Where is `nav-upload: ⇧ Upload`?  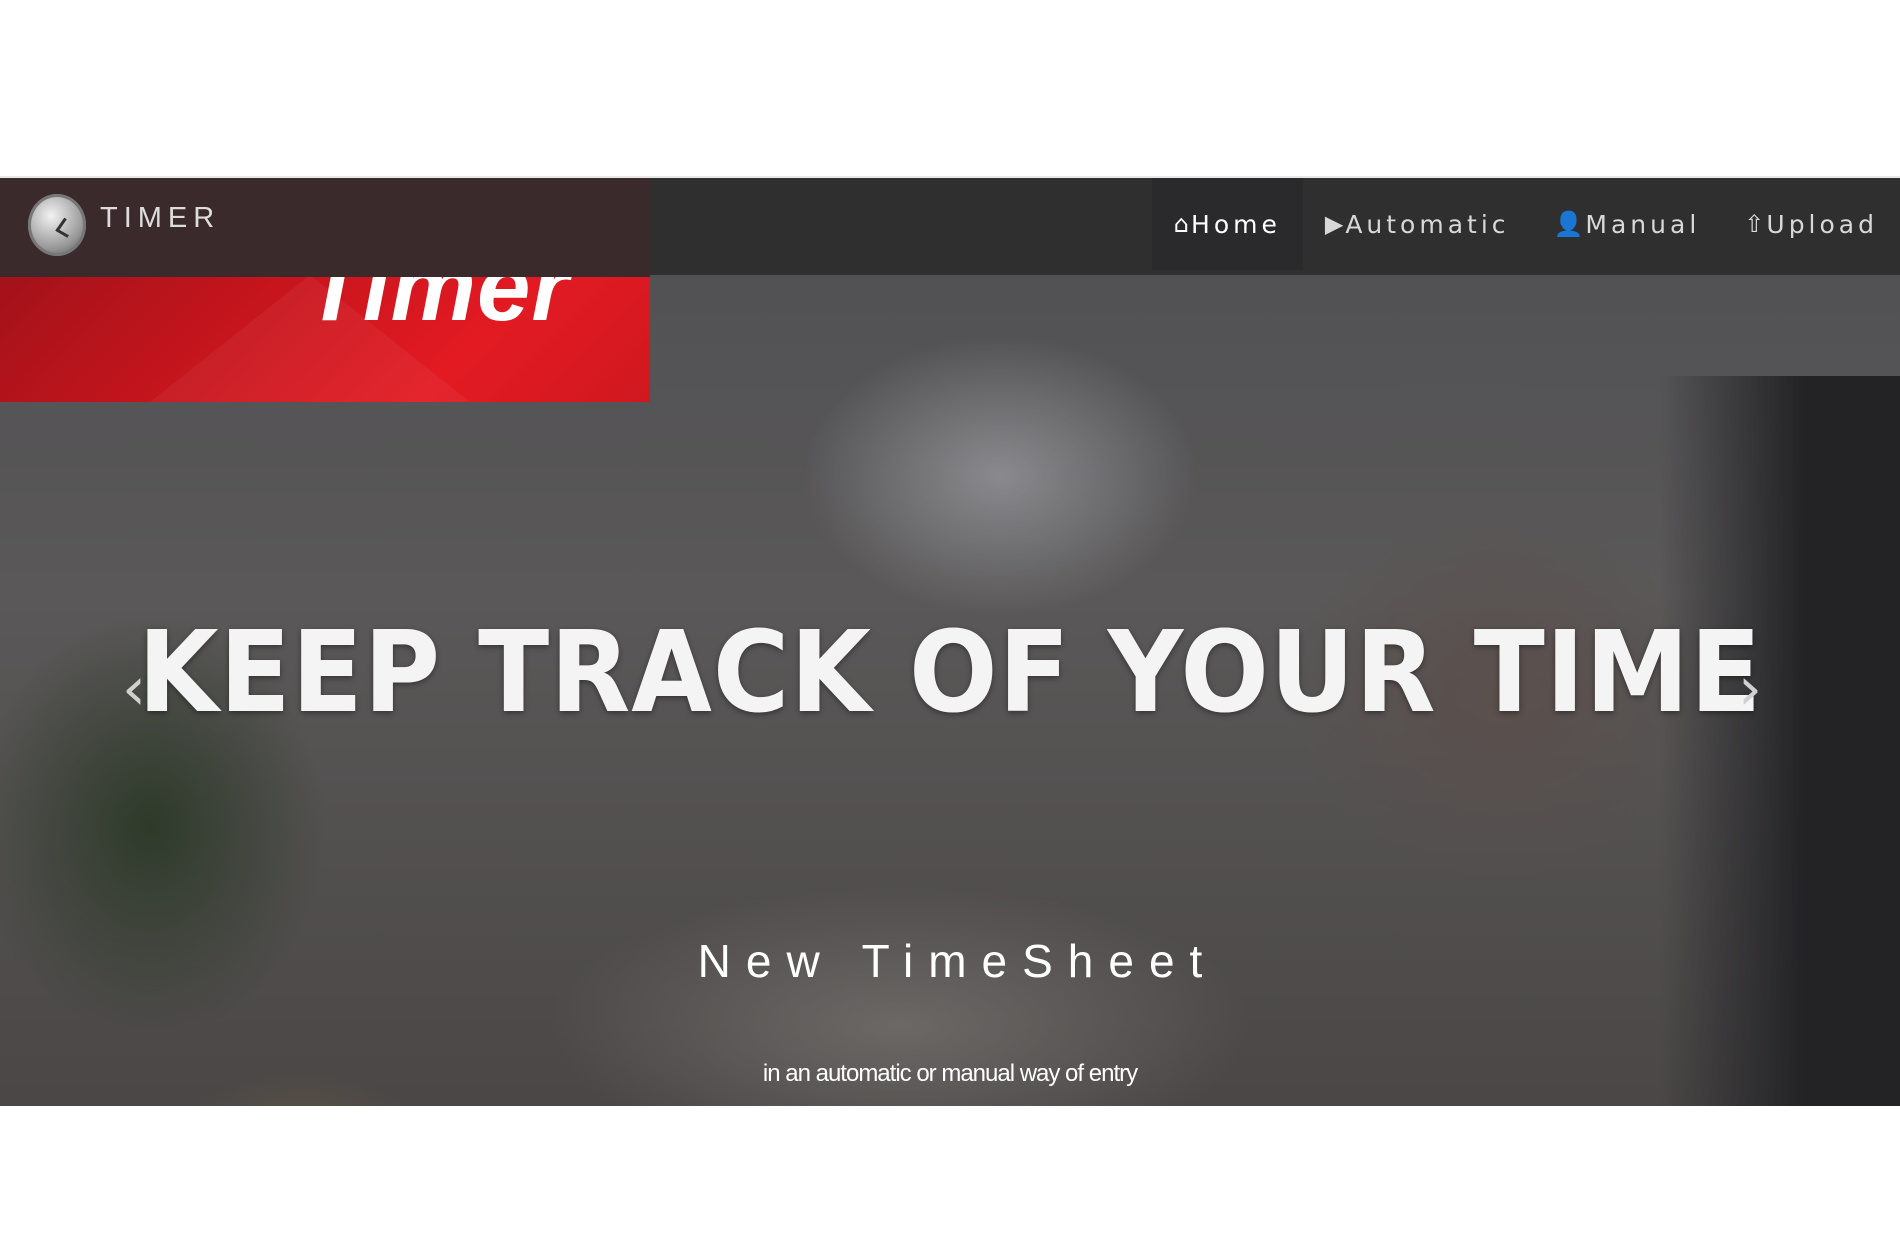 nav-upload: ⇧ Upload is located at coordinates (1811, 224).